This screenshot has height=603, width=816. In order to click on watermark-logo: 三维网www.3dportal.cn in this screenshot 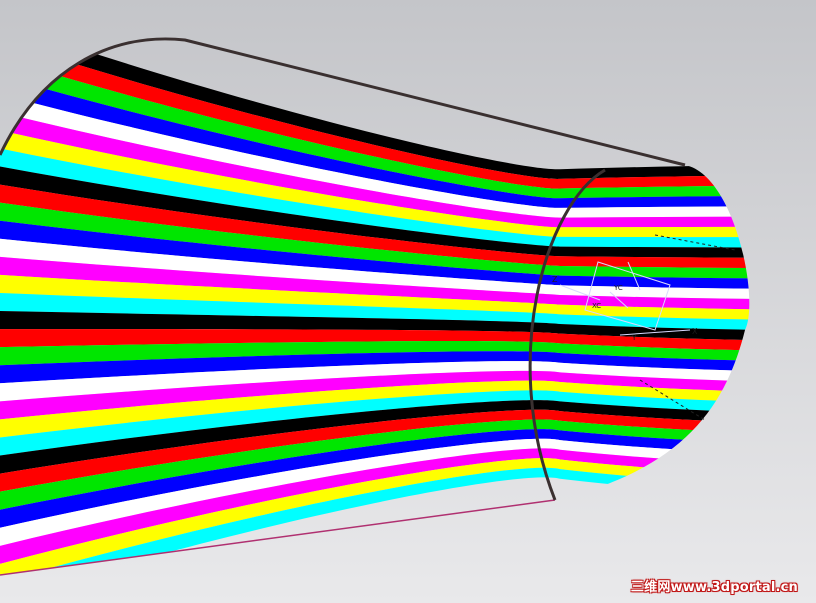, I will do `click(714, 587)`.